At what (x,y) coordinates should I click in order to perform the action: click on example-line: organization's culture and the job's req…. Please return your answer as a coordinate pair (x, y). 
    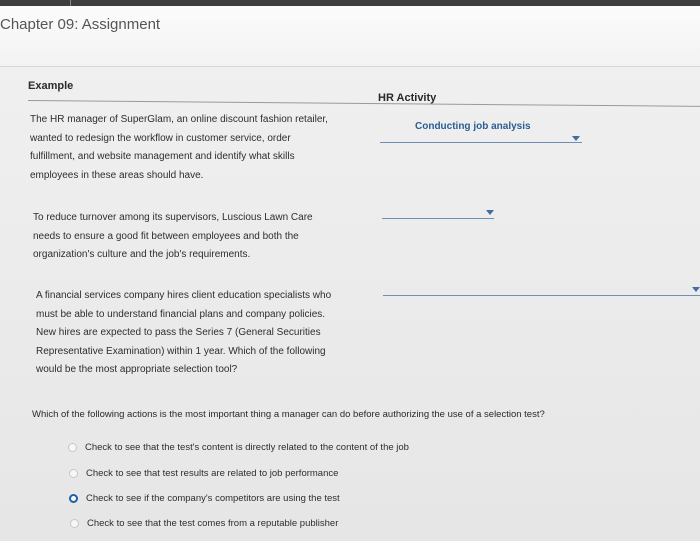
    Looking at the image, I should click on (142, 254).